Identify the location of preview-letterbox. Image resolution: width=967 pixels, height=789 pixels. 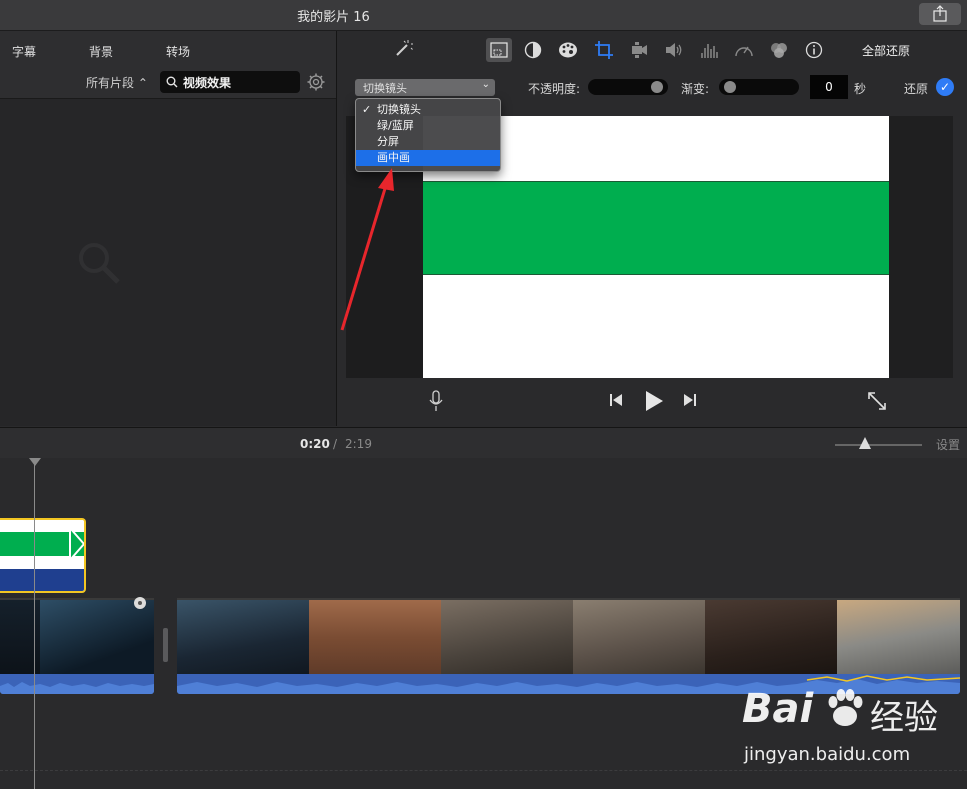
(921, 247).